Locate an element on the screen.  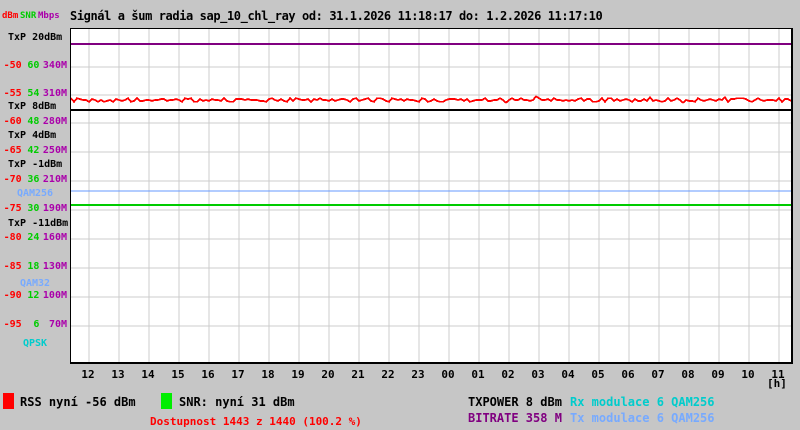
y-tick-mbps: 280M is located at coordinates (54, 121).